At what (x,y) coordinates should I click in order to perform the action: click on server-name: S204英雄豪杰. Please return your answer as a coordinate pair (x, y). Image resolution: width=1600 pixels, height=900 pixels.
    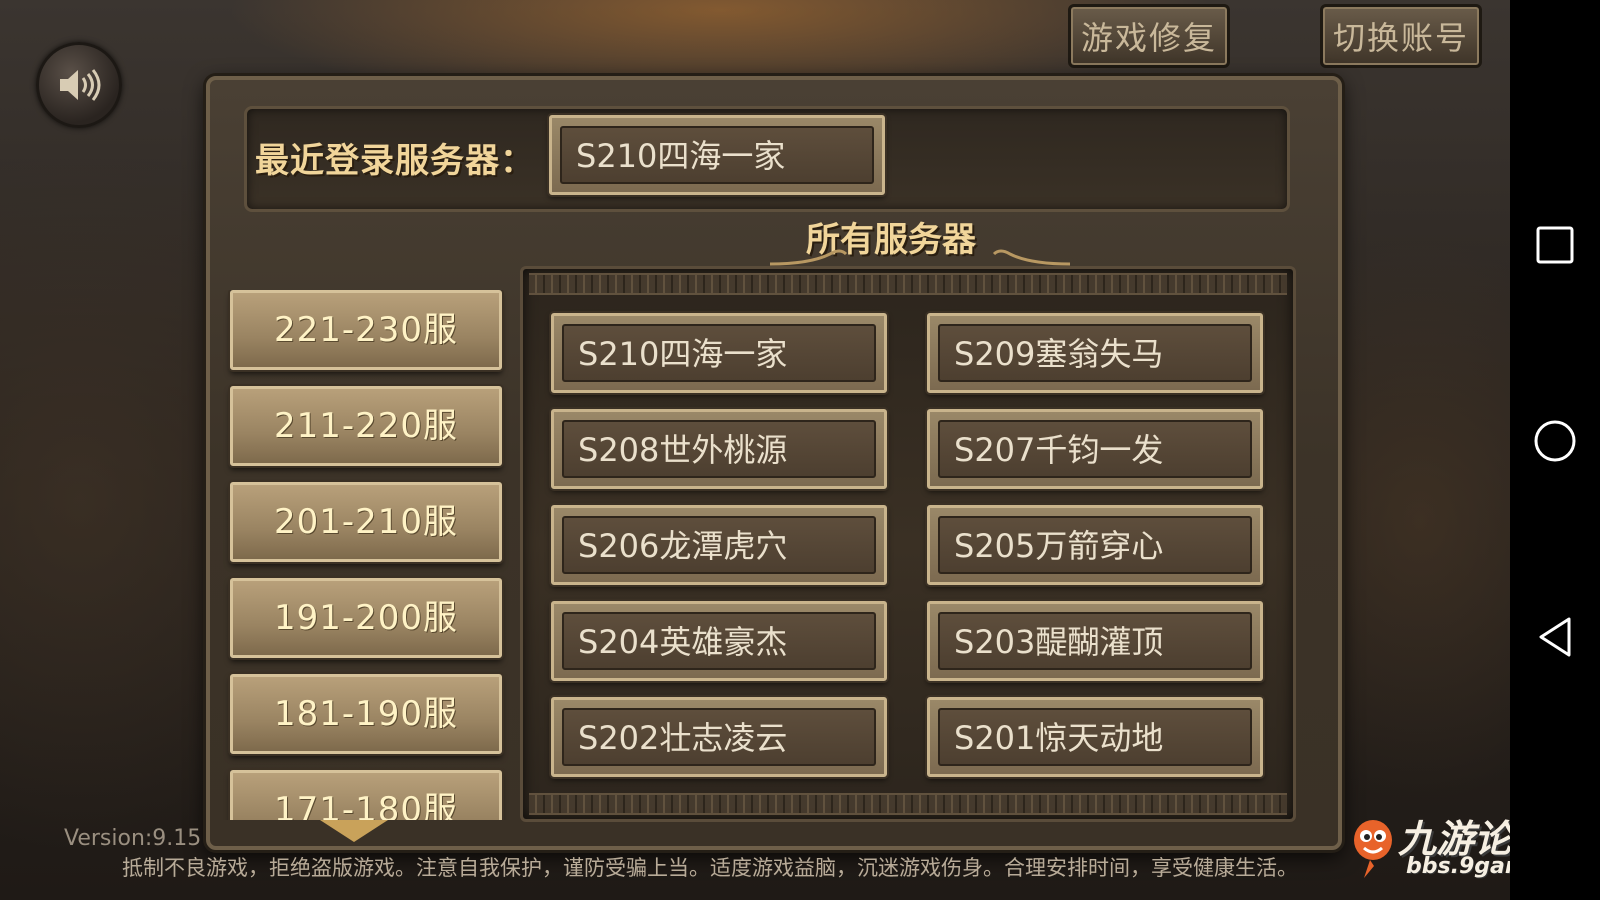
    Looking at the image, I should click on (719, 641).